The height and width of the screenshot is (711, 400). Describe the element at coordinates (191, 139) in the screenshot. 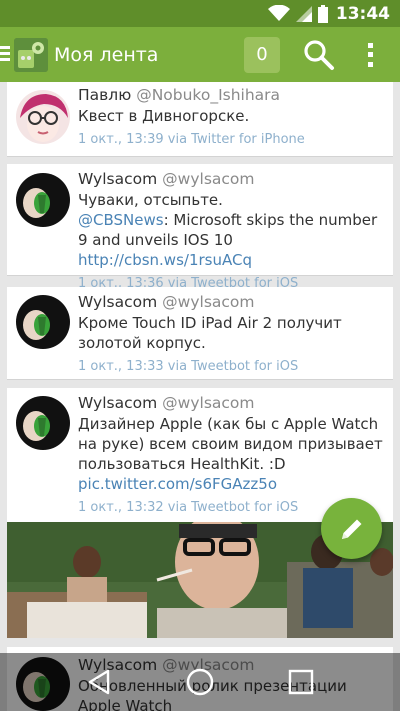

I see `tweet-meta: 1 окт., 13:39 via Twitter for iPhone` at that location.